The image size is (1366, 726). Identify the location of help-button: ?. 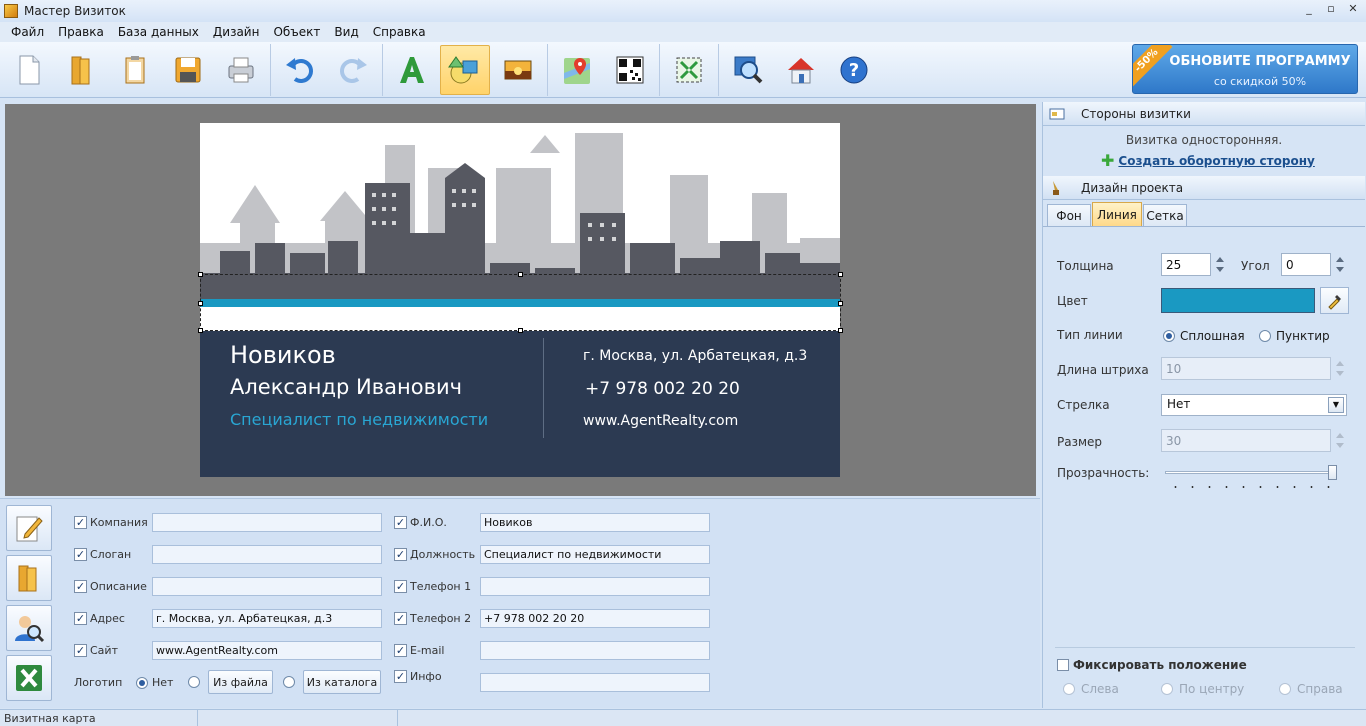
(854, 70).